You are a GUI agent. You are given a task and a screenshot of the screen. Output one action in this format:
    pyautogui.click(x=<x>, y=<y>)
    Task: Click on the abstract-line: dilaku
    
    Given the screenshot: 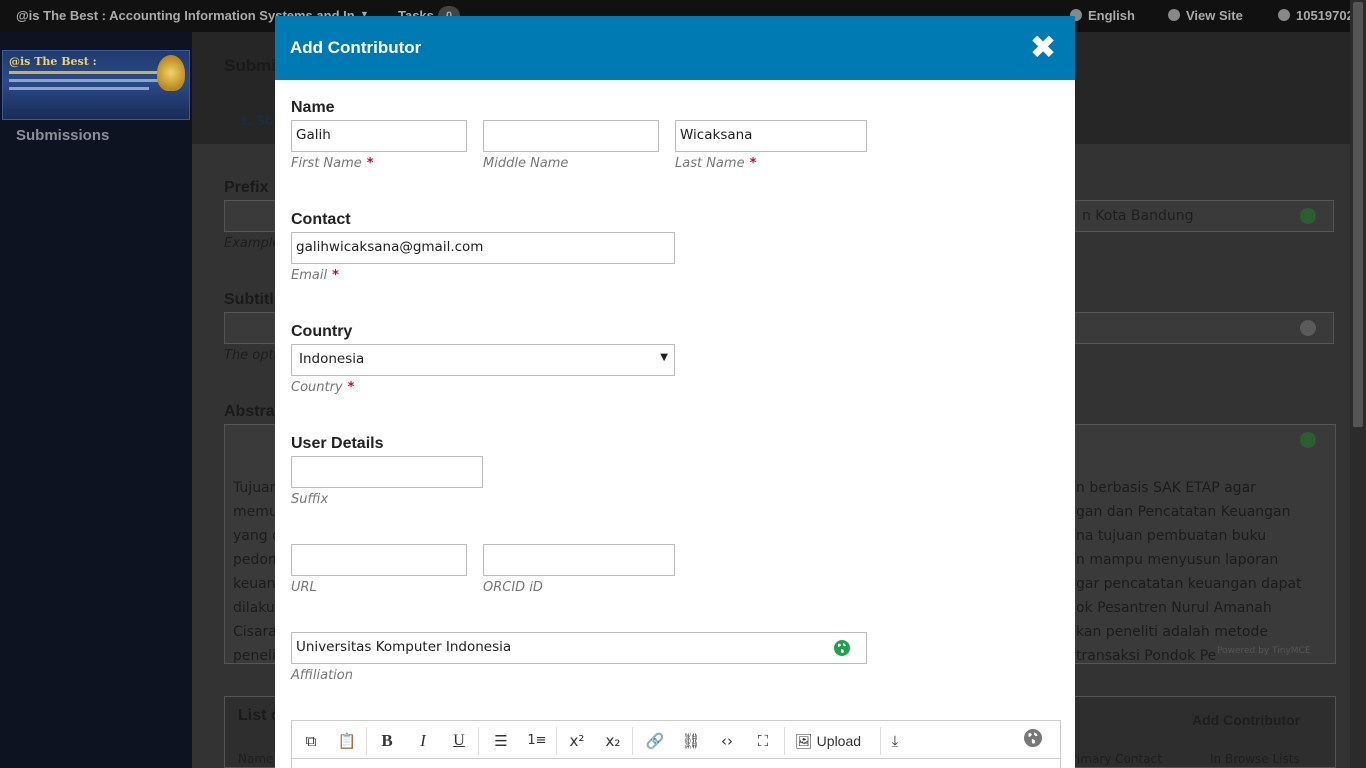 What is the action you would take?
    pyautogui.click(x=254, y=608)
    